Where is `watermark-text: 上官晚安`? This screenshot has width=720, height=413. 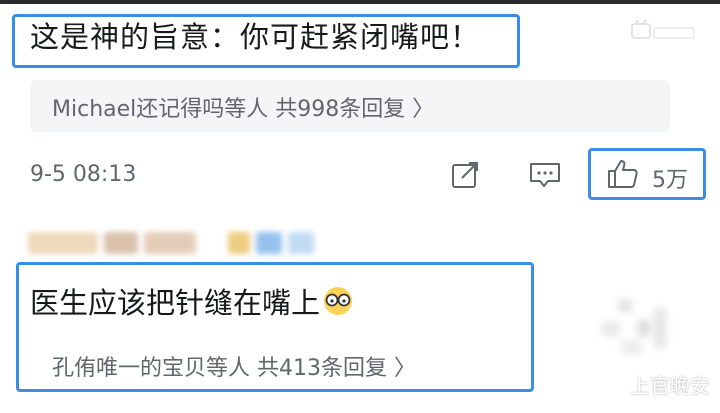
watermark-text: 上官晚安 is located at coordinates (670, 386).